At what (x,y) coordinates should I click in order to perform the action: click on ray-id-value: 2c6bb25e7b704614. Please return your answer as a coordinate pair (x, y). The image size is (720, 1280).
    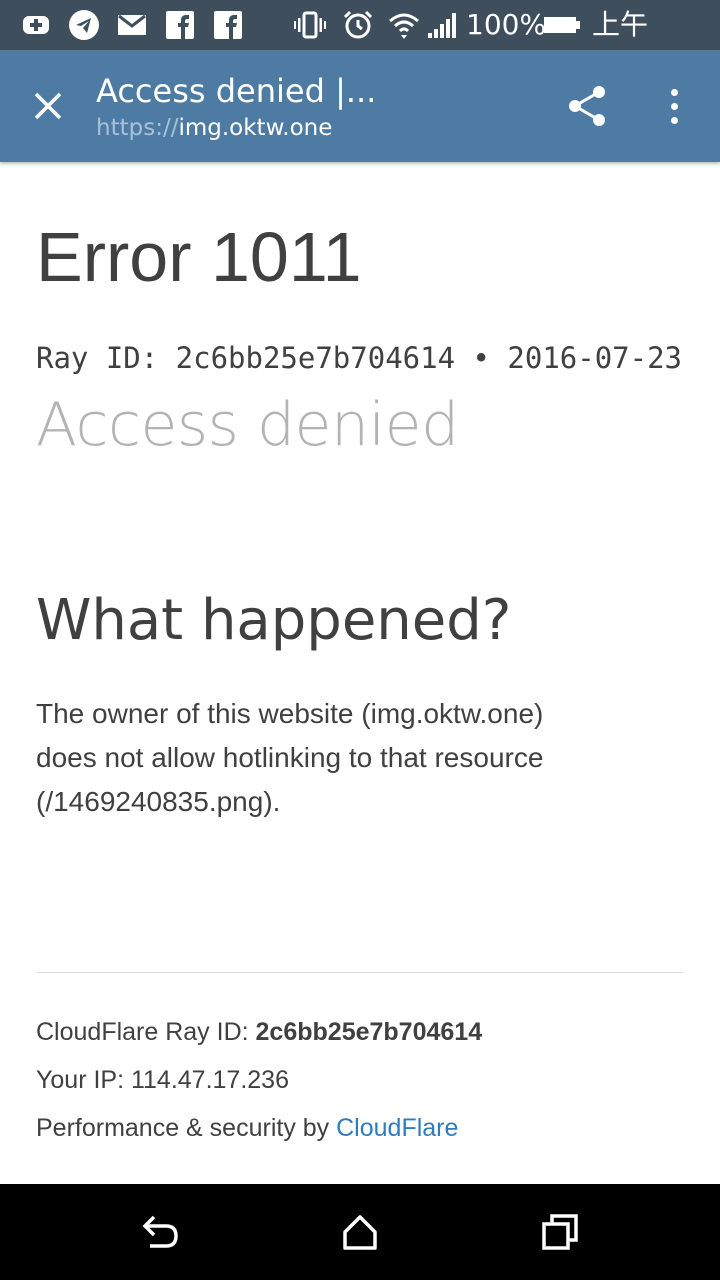
    Looking at the image, I should click on (369, 1032).